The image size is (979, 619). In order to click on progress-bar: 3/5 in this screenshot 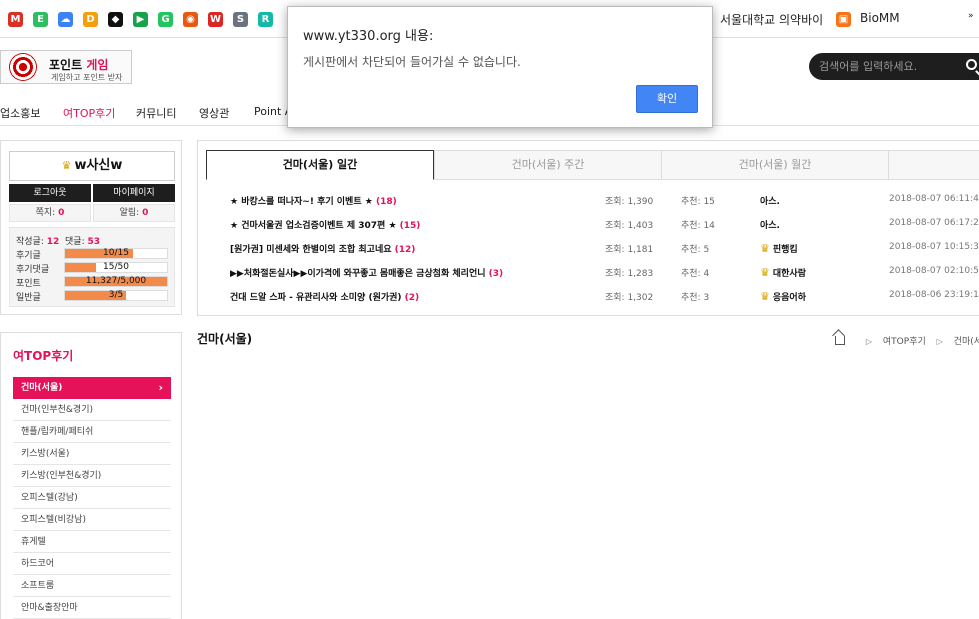, I will do `click(116, 295)`.